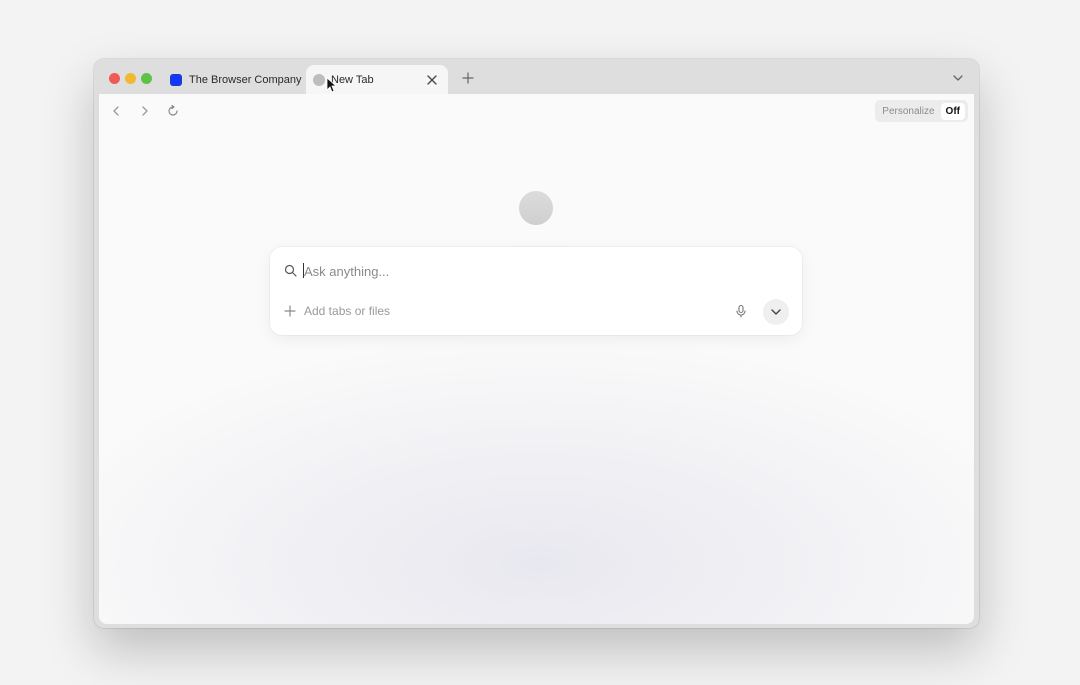 The height and width of the screenshot is (685, 1080). What do you see at coordinates (145, 111) in the screenshot?
I see `chevron-right-icon` at bounding box center [145, 111].